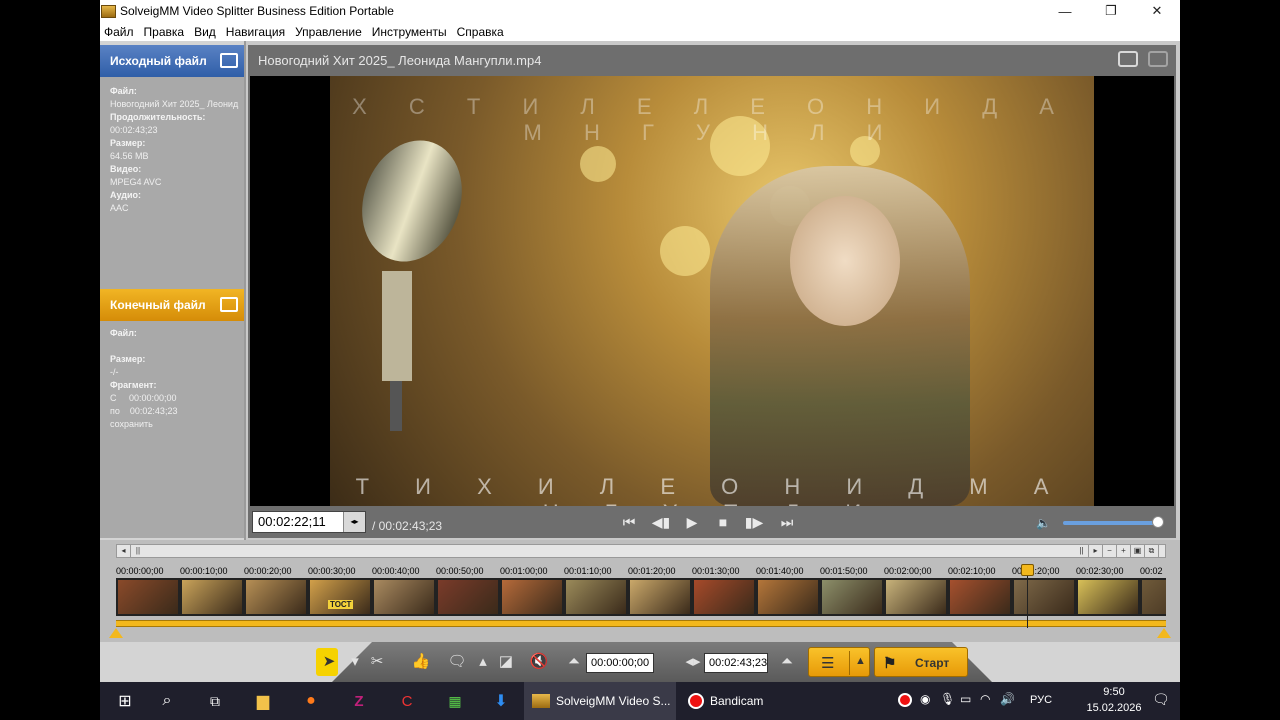  I want to click on battery-icon: ▭, so click(965, 699).